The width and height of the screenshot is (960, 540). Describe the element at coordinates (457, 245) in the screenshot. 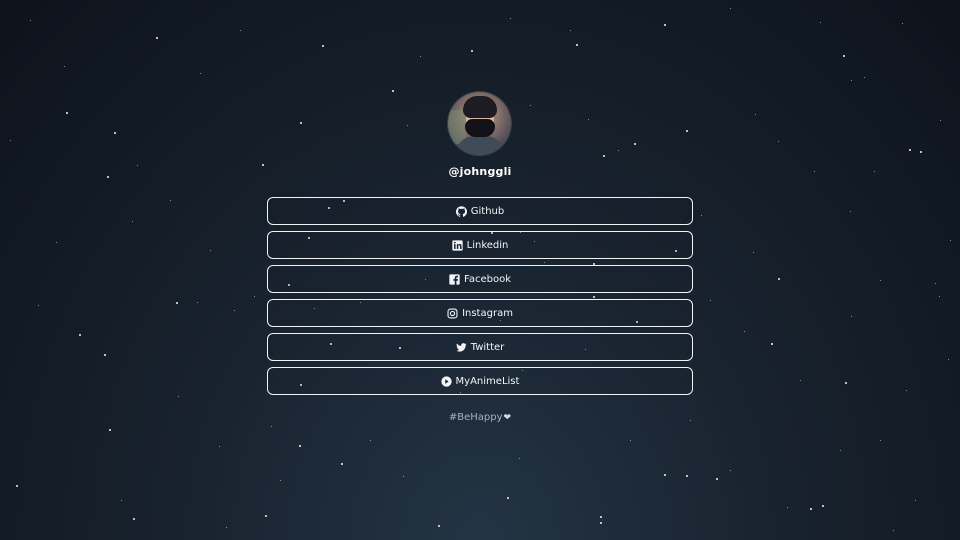

I see `linkedin-icon` at that location.